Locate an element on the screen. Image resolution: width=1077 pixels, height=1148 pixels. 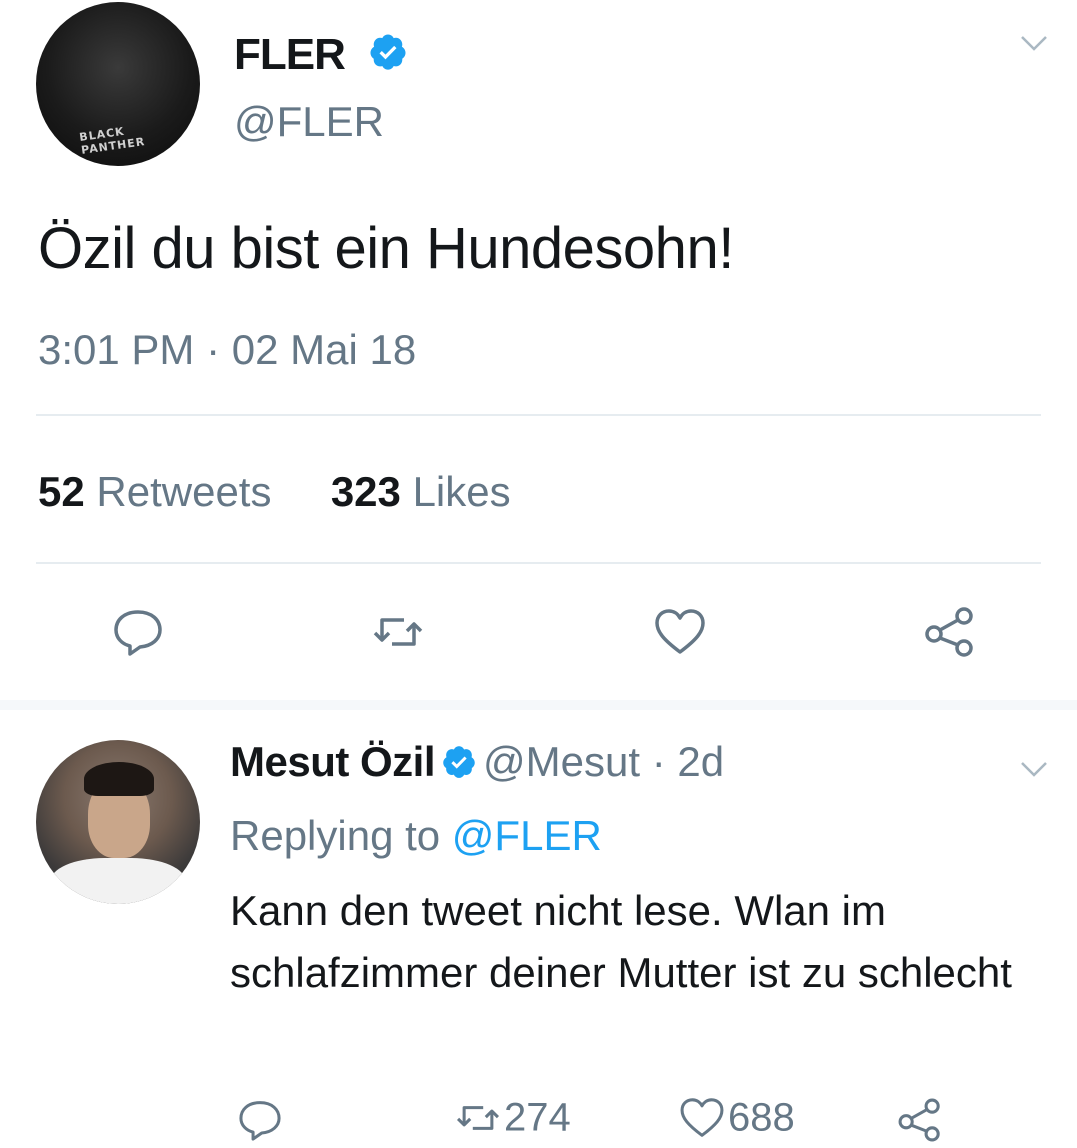
reply-time: · 2d is located at coordinates (688, 761).